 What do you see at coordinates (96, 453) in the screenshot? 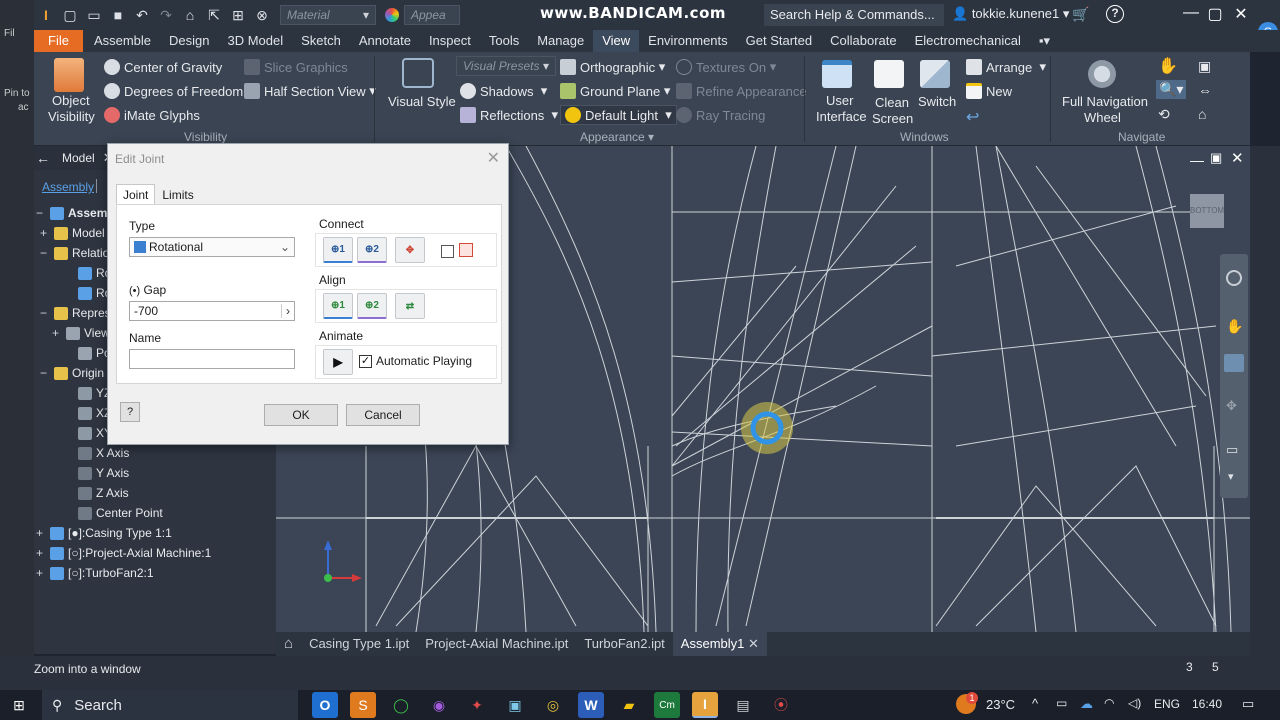
I see `tree-item: X Axis` at bounding box center [96, 453].